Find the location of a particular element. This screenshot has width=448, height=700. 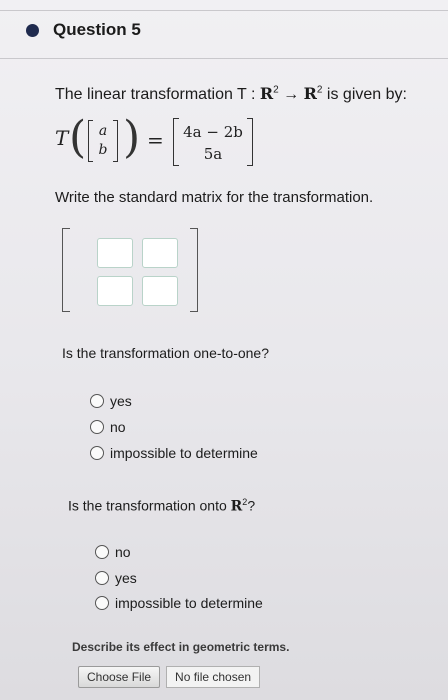

choose-file-button: Choose File is located at coordinates (119, 677).